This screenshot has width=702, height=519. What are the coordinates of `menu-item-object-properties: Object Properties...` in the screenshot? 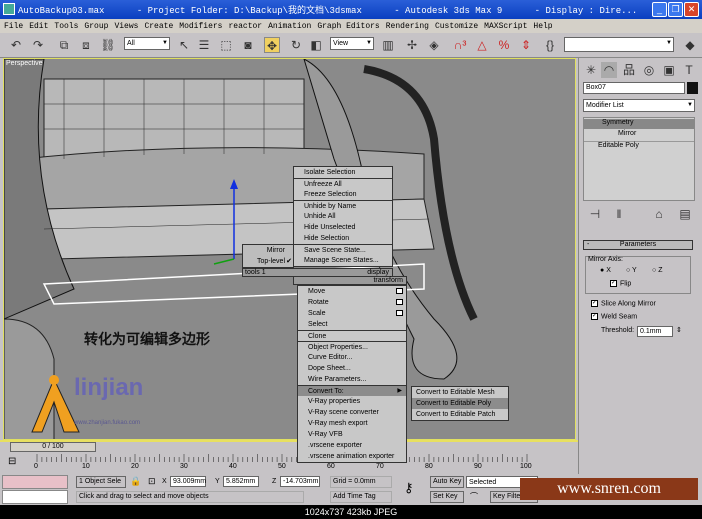 It's located at (352, 346).